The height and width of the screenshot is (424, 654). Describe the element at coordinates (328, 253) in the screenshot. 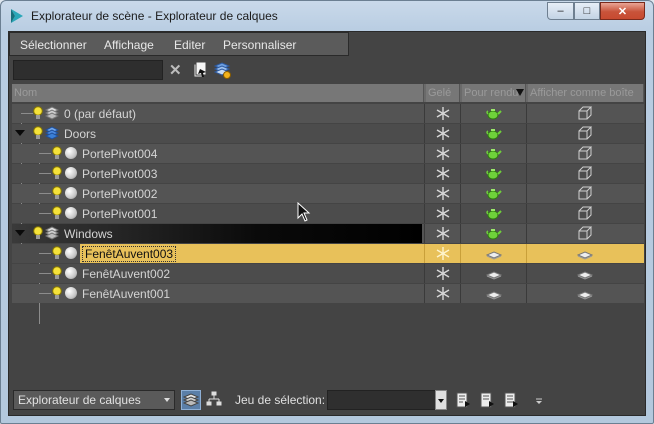

I see `object-row-selected: FenêtAuvent003` at that location.